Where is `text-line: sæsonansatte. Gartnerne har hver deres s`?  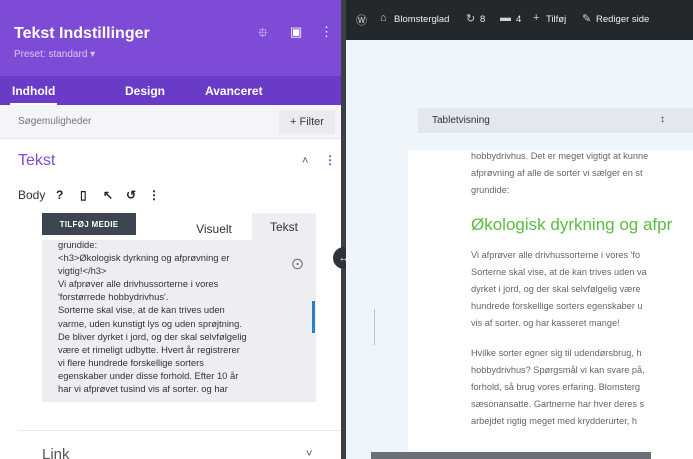
text-line: sæsonansatte. Gartnerne har hver deres s is located at coordinates (558, 404).